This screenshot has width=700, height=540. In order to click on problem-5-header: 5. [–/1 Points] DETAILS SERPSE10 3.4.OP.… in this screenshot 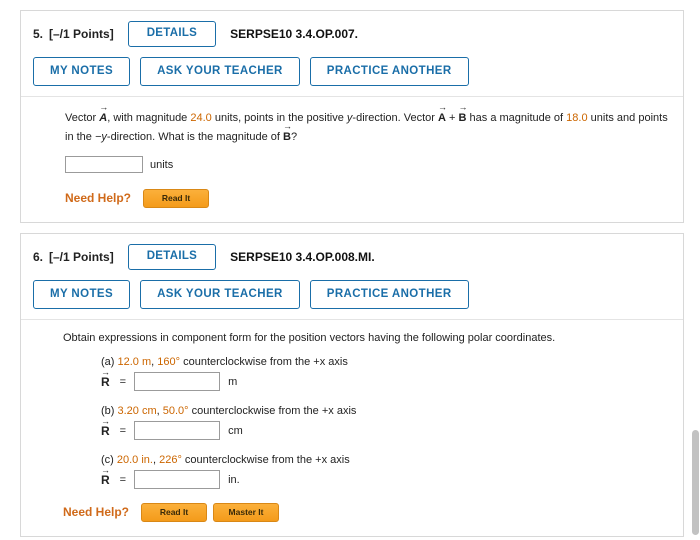, I will do `click(352, 29)`.